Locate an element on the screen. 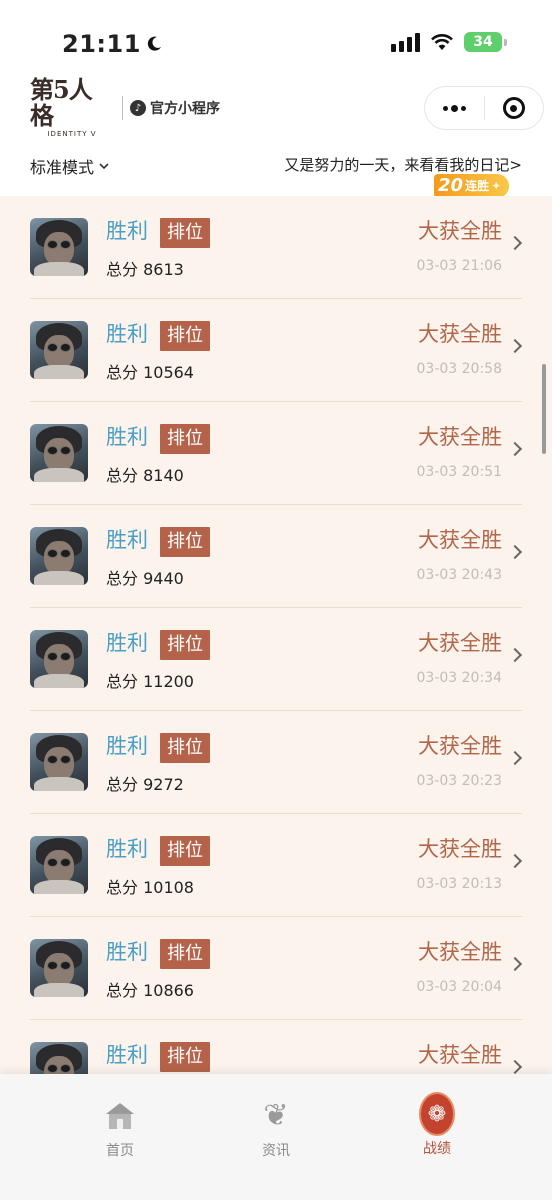  header-divider is located at coordinates (122, 108).